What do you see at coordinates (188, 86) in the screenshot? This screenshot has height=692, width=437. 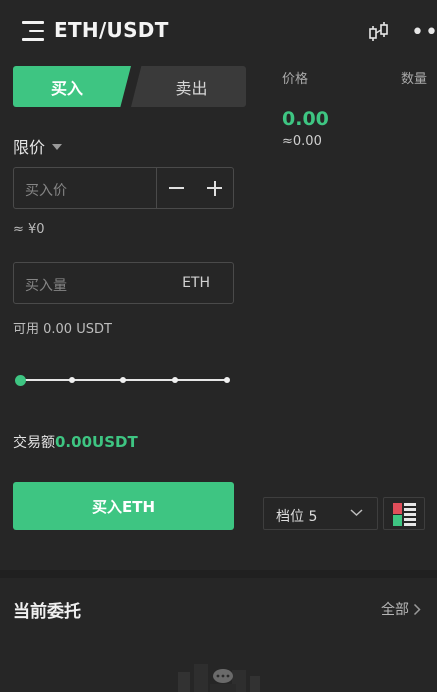 I see `tab-sell: 卖出` at bounding box center [188, 86].